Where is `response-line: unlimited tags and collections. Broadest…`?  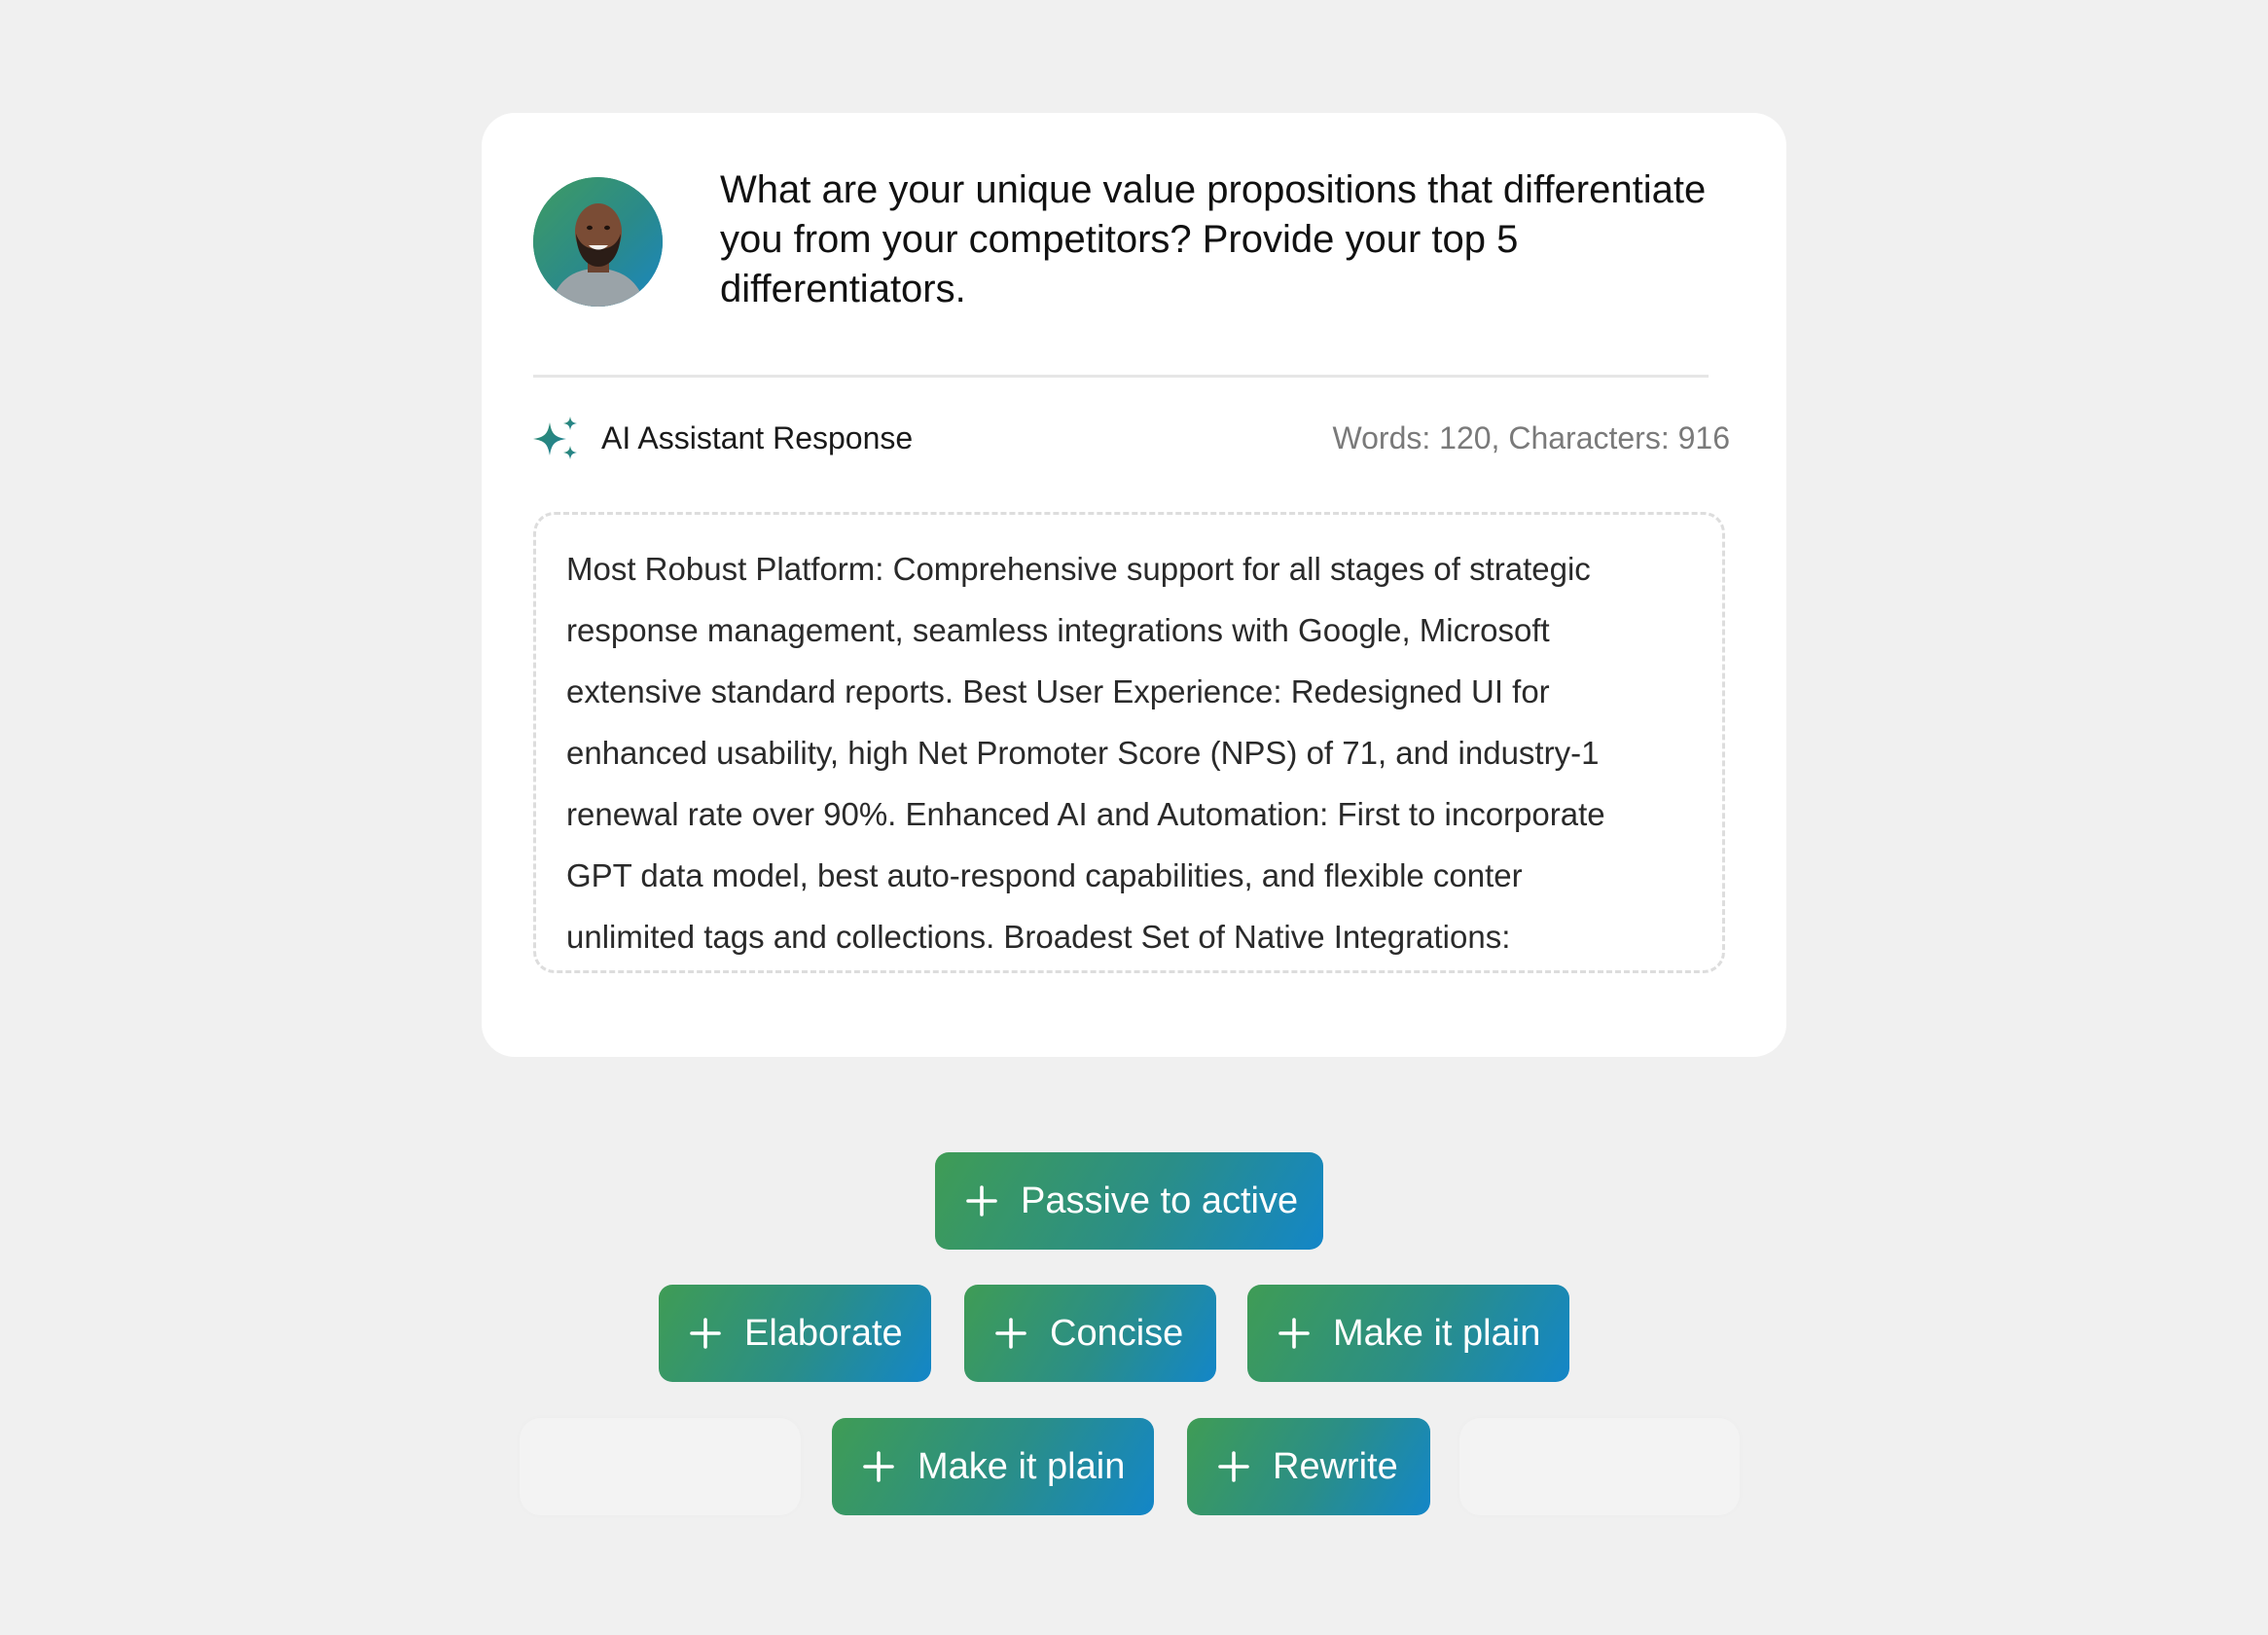
response-line: unlimited tags and collections. Broadest… is located at coordinates (1038, 937).